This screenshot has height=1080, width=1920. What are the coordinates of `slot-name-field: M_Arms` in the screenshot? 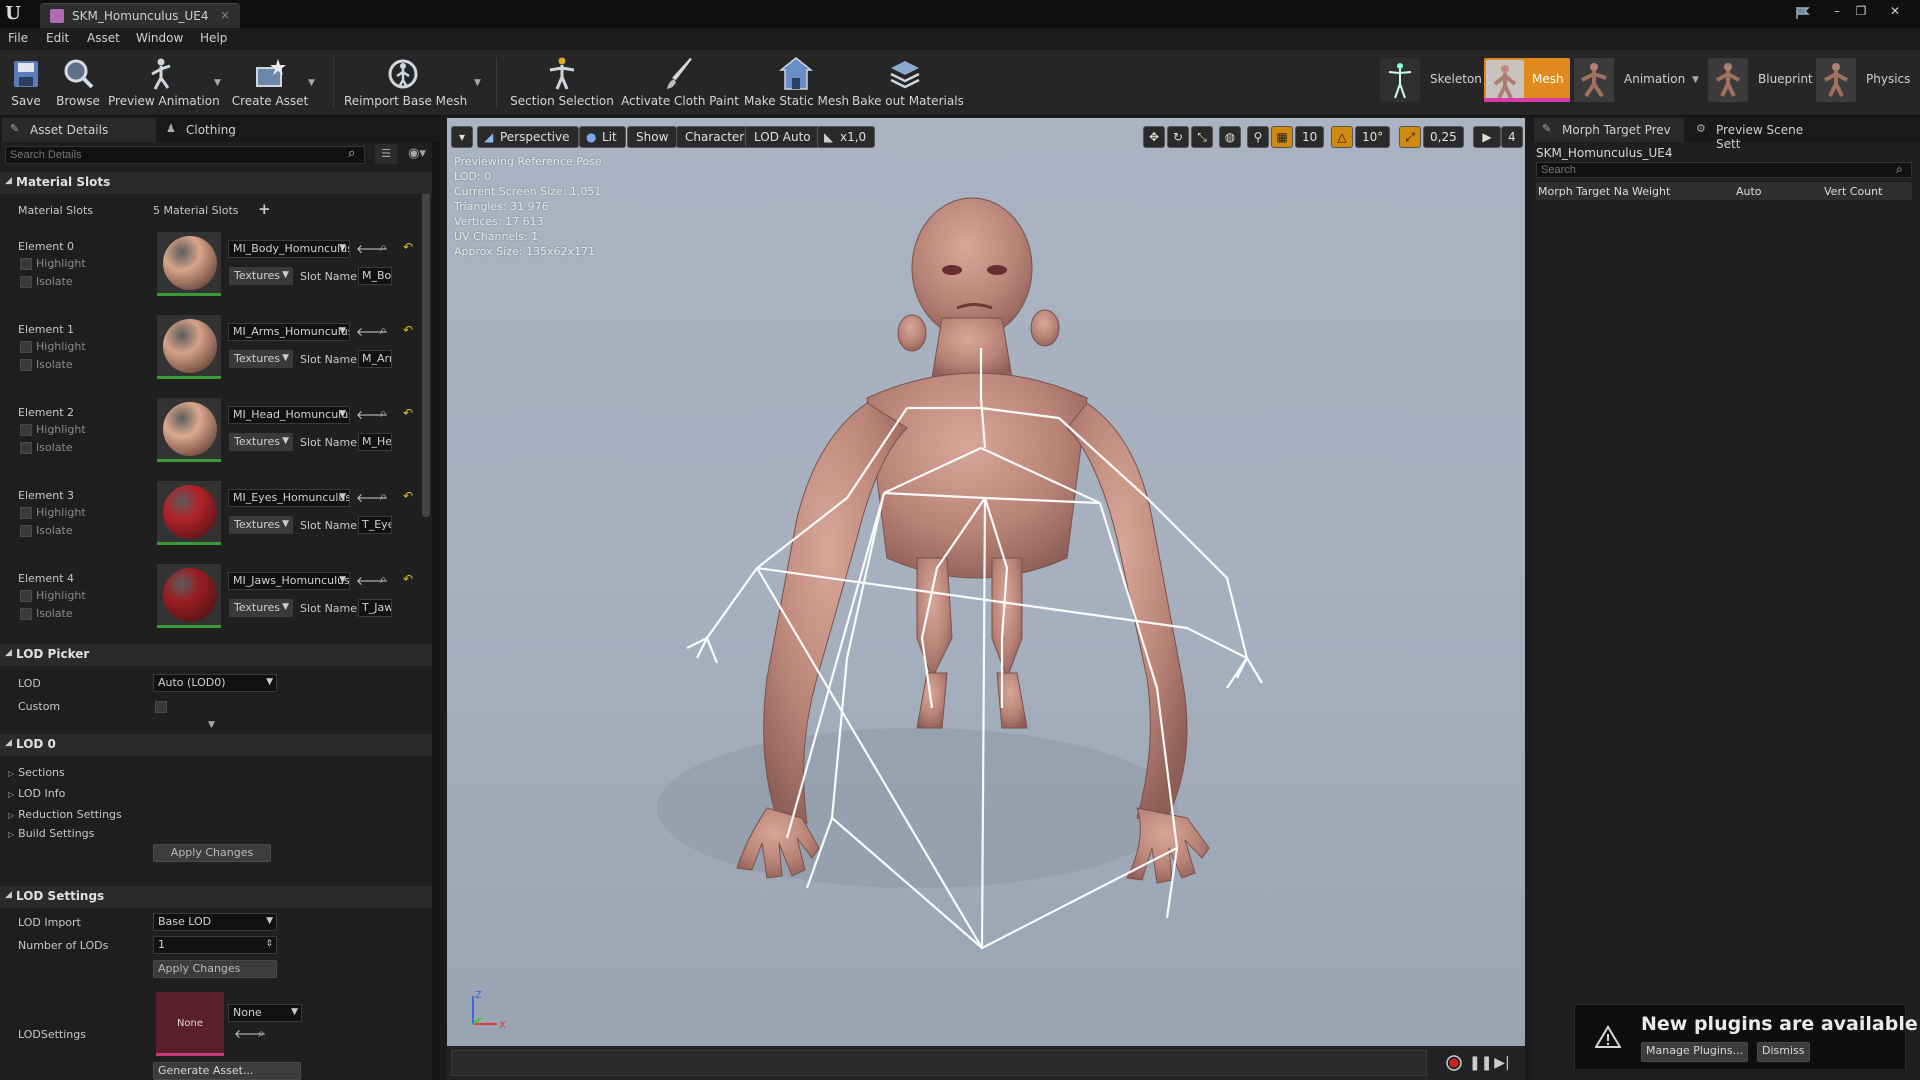 It's located at (375, 359).